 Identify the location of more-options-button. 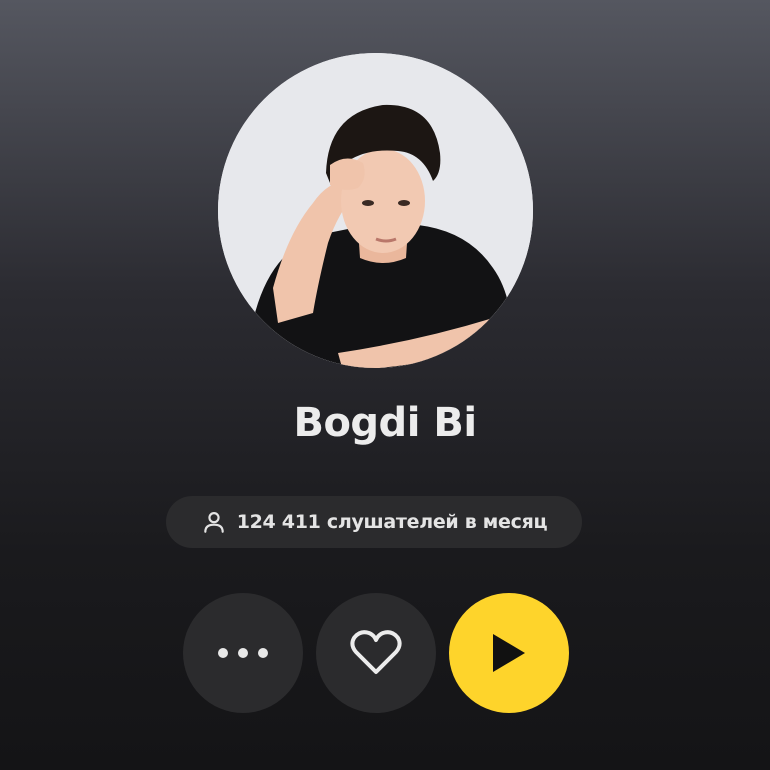
(243, 653).